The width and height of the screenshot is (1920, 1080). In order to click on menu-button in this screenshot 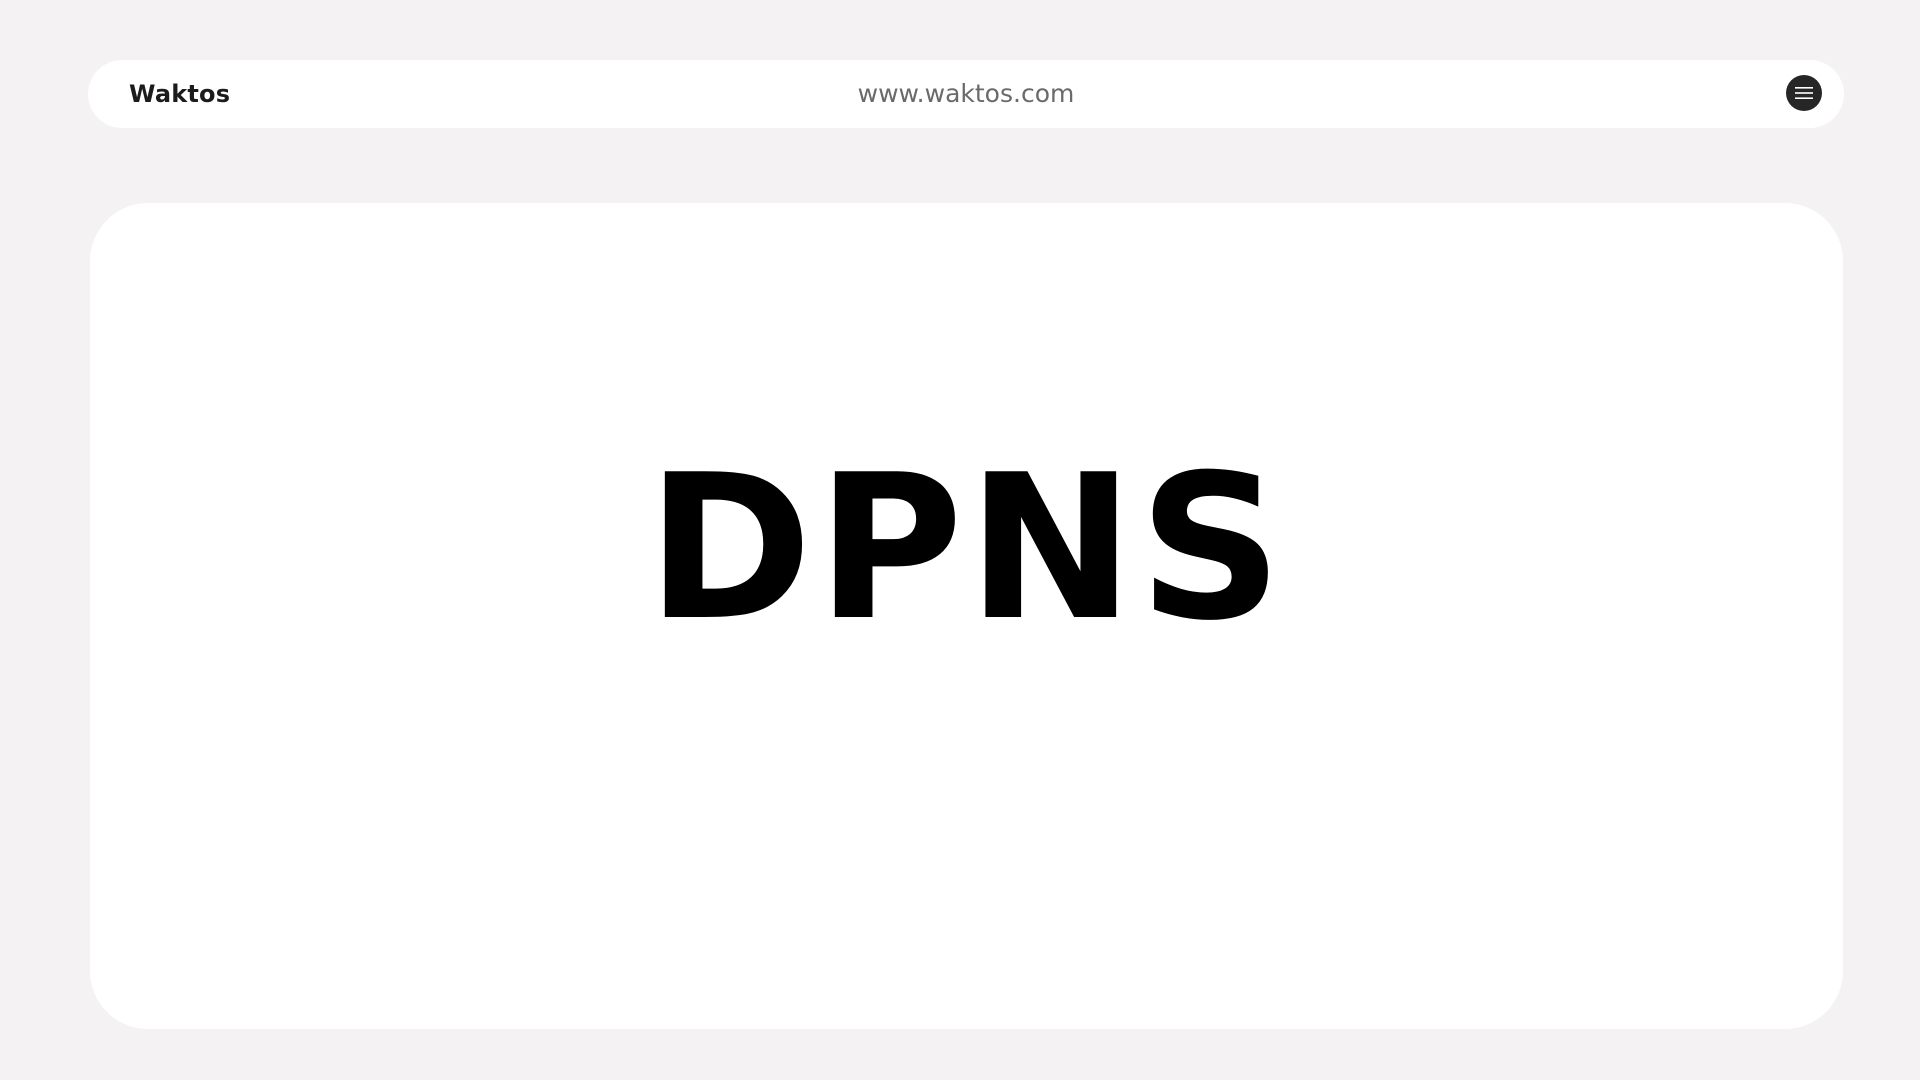, I will do `click(1804, 93)`.